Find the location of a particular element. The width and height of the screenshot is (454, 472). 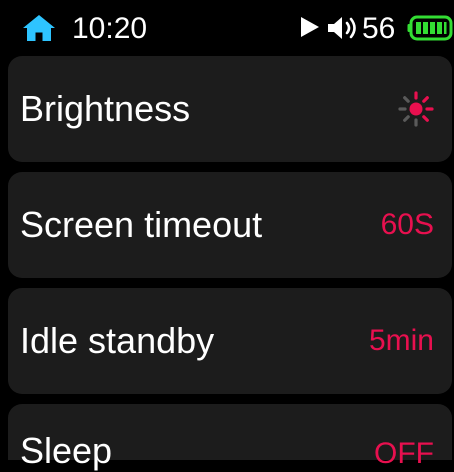

setting-screen-timeout-label: Screen timeout is located at coordinates (141, 224).